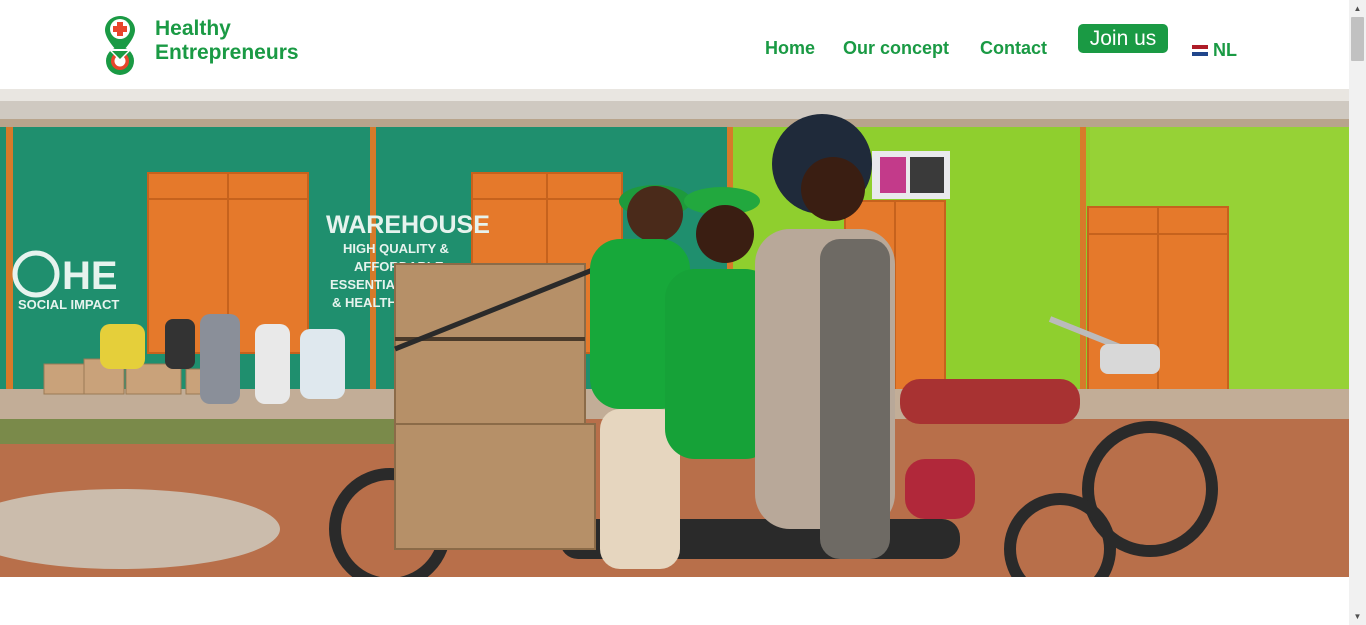  I want to click on brand-name: Healthy Entrepreneurs, so click(227, 41).